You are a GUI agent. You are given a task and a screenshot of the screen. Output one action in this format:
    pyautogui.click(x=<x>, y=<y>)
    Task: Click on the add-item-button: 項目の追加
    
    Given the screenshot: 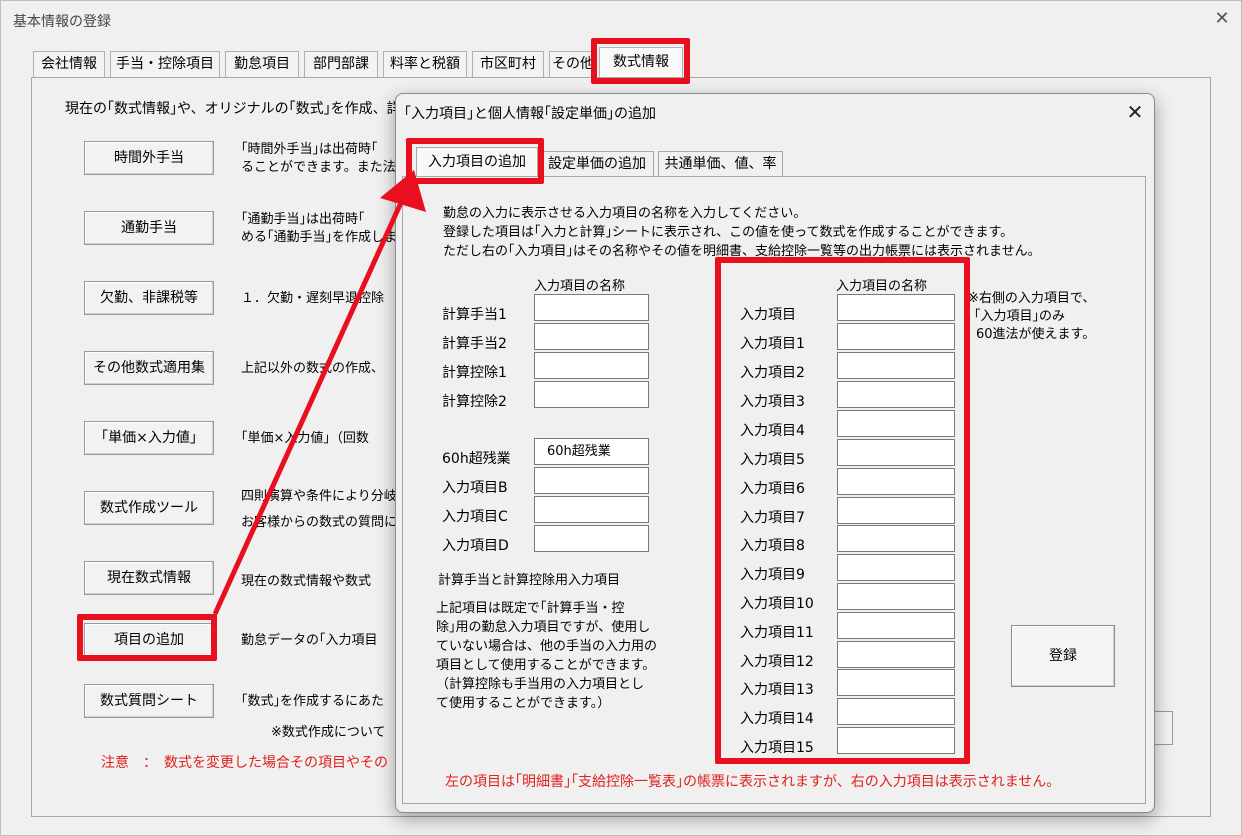 What is the action you would take?
    pyautogui.click(x=149, y=640)
    